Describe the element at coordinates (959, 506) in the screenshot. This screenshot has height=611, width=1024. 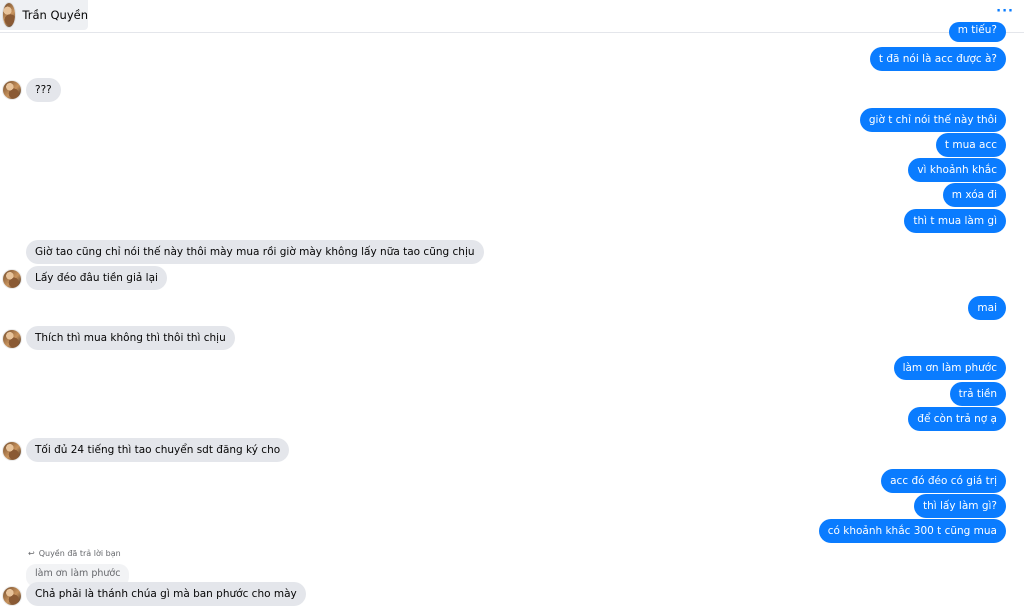
I see `outgoing-message: thì lấy làm gì?` at that location.